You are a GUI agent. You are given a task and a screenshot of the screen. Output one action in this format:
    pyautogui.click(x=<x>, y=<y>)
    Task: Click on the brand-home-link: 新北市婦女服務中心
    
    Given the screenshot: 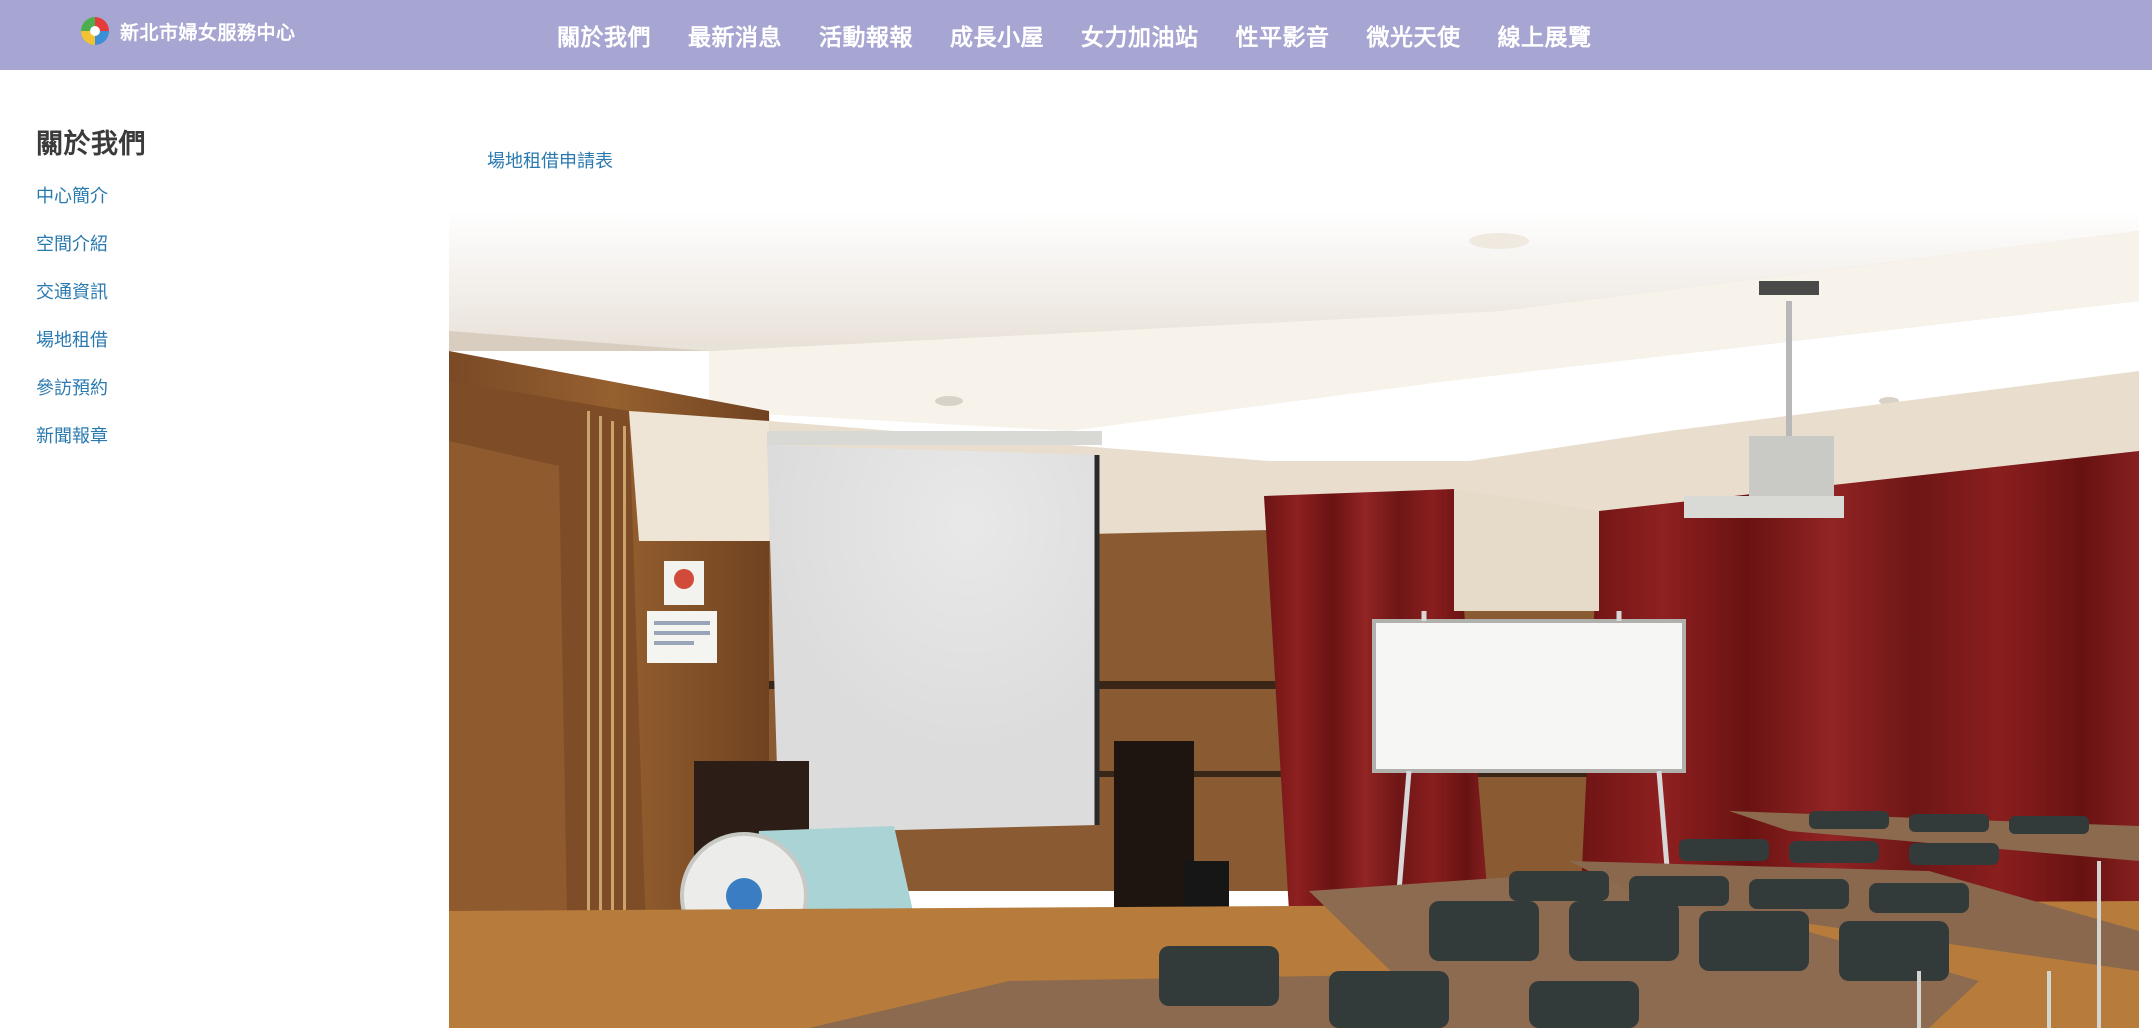 What is the action you would take?
    pyautogui.click(x=187, y=31)
    